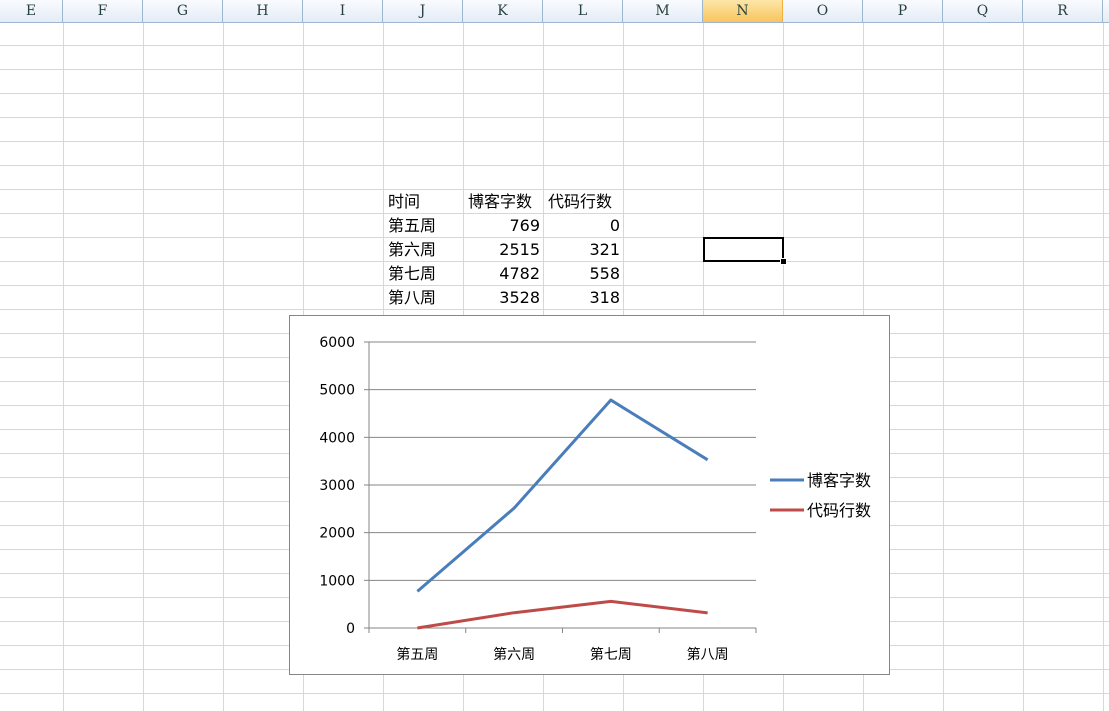  I want to click on y-tick-label: 3000, so click(337, 486).